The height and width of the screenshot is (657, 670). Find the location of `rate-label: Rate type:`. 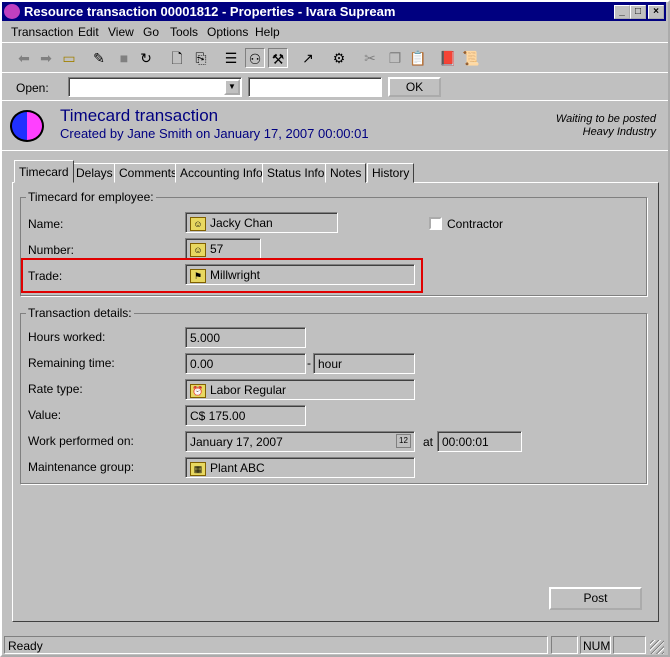

rate-label: Rate type: is located at coordinates (55, 389).